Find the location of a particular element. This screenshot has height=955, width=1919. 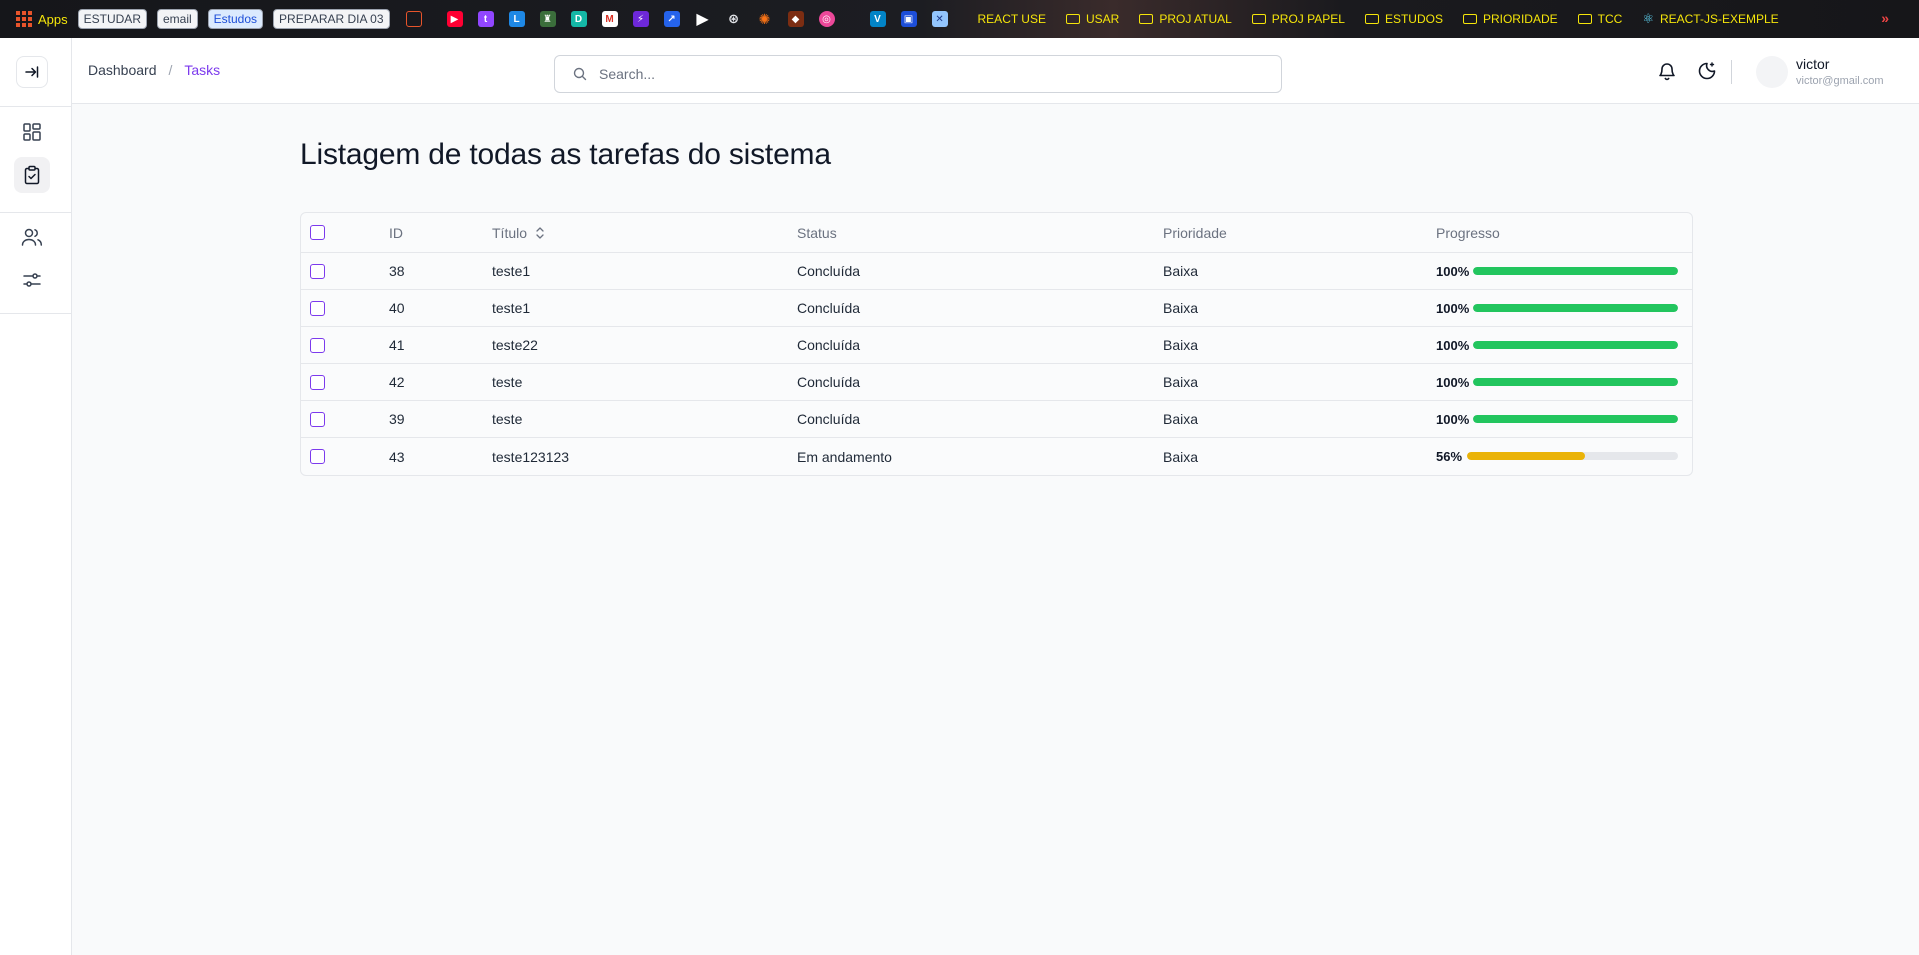

search-box is located at coordinates (918, 74).